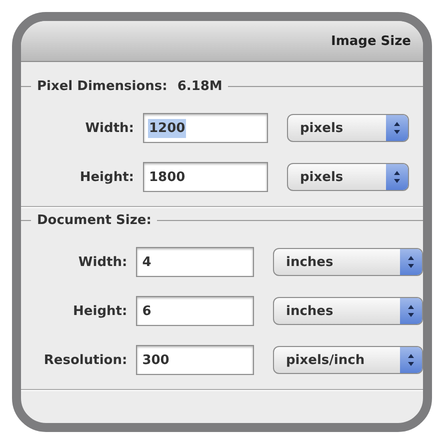 The image size is (442, 441). What do you see at coordinates (195, 262) in the screenshot?
I see `input-field: 4` at bounding box center [195, 262].